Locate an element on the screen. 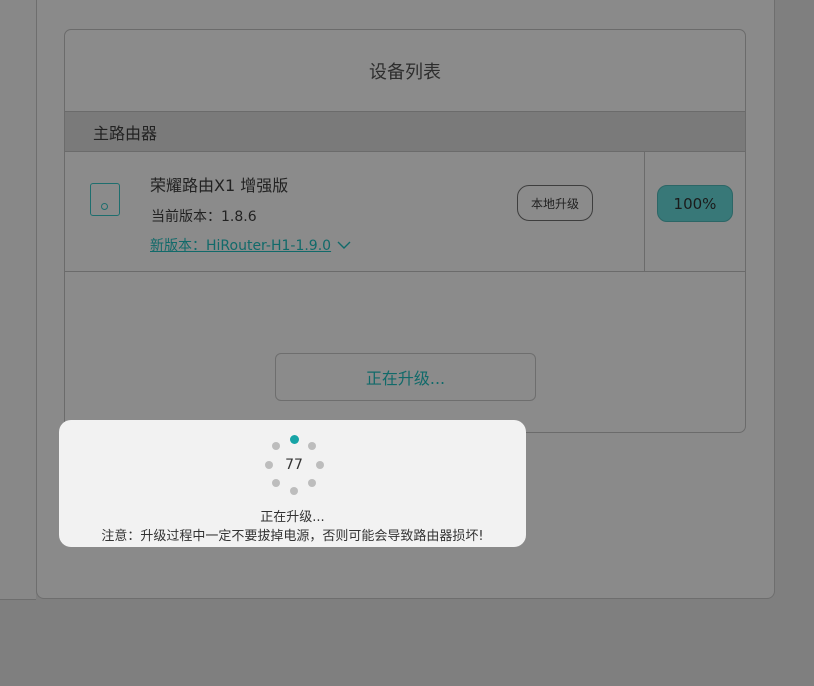  column-divider is located at coordinates (644, 212).